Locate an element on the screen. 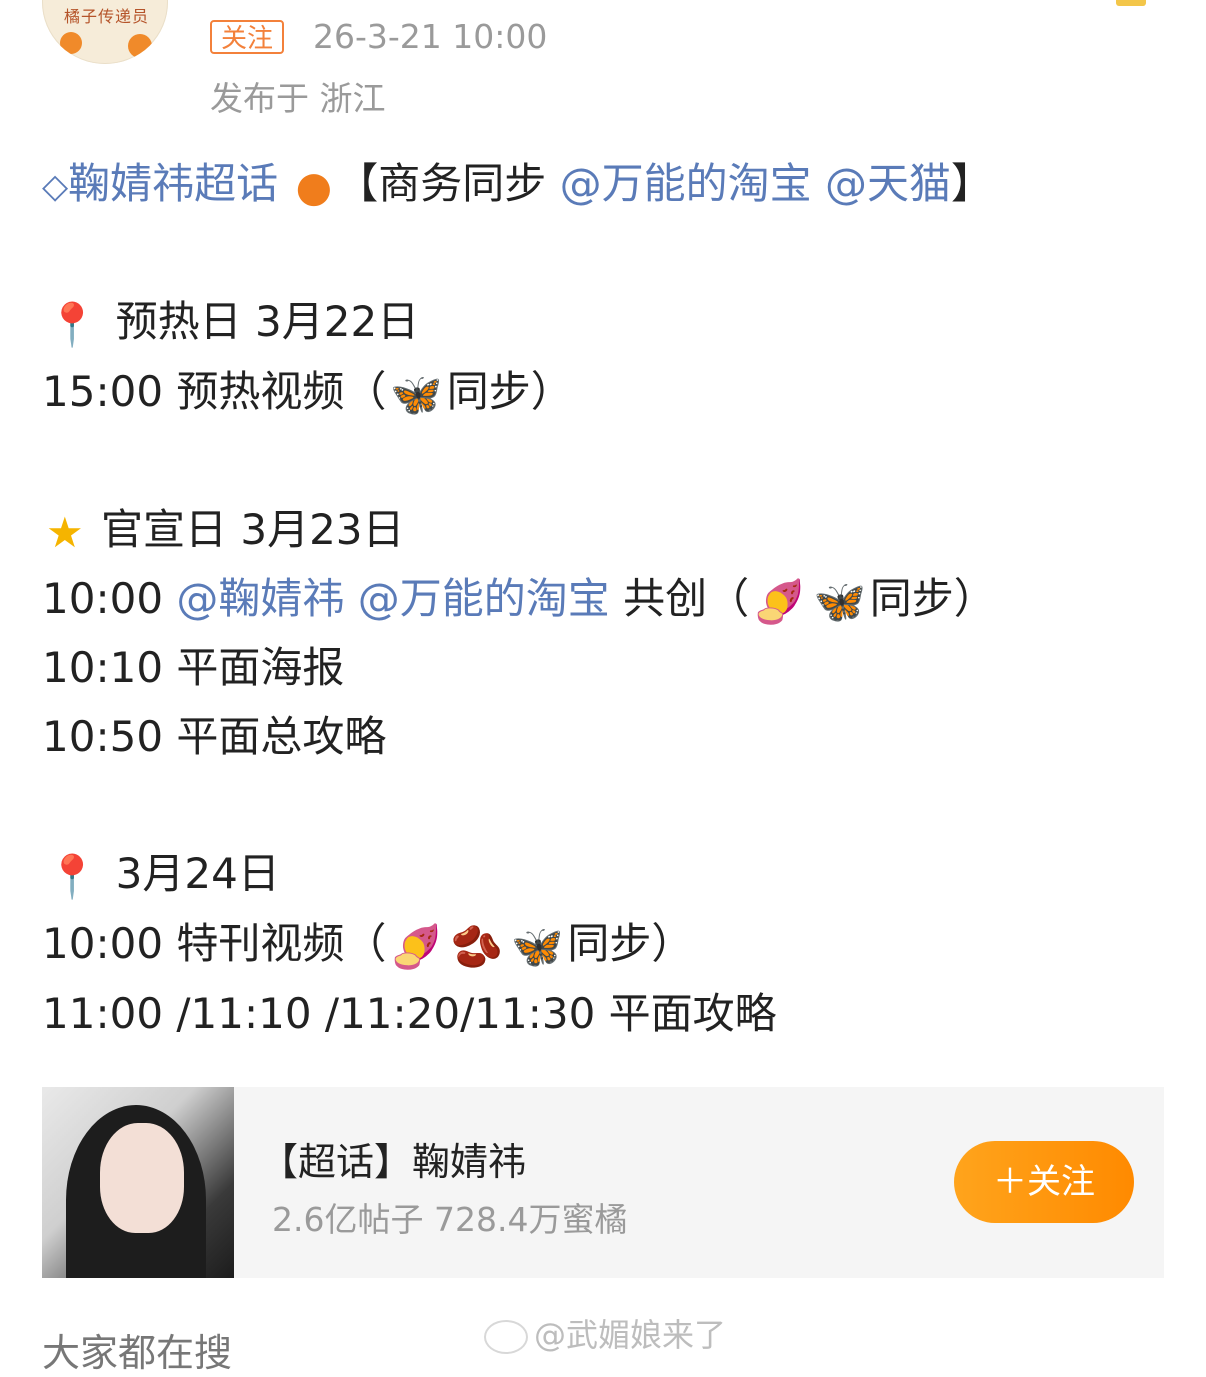 The width and height of the screenshot is (1206, 1377). day3-item2: 11:00 /11:10 /11:20/11:30 平面攻略 is located at coordinates (409, 1013).